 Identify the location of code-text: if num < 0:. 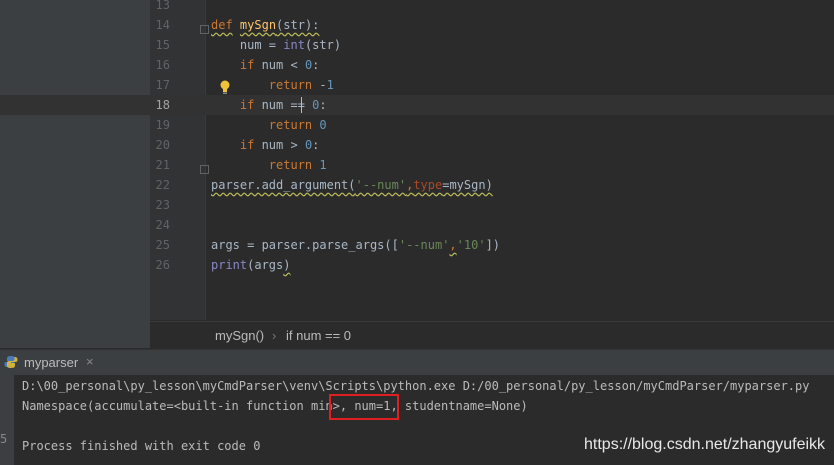
(265, 65).